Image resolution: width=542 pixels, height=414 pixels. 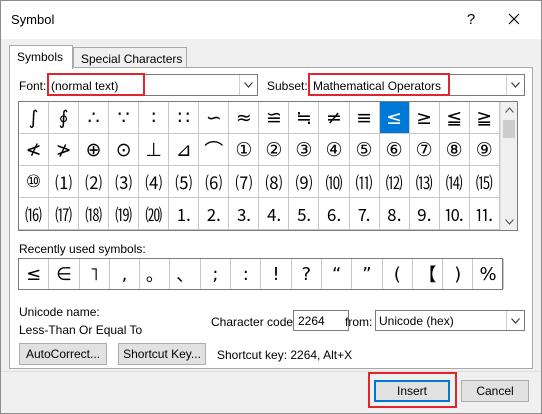 What do you see at coordinates (94, 214) in the screenshot?
I see `symbol-cell: ⒅` at bounding box center [94, 214].